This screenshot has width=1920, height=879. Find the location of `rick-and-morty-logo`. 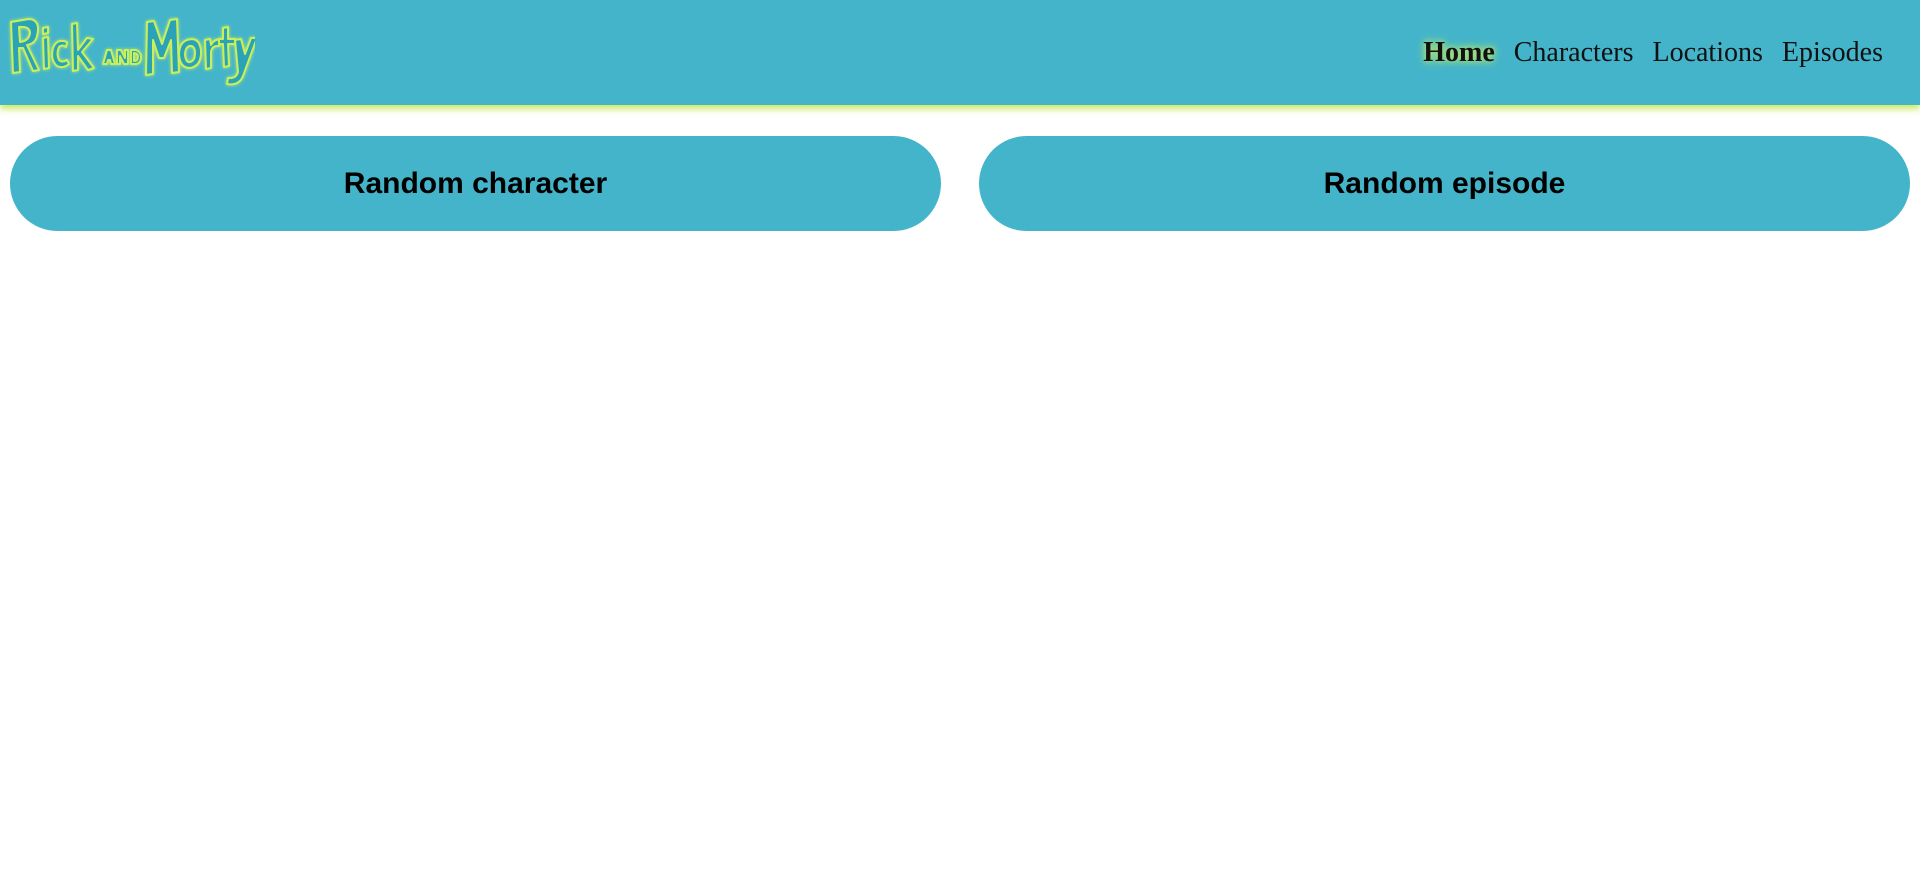

rick-and-morty-logo is located at coordinates (131, 52).